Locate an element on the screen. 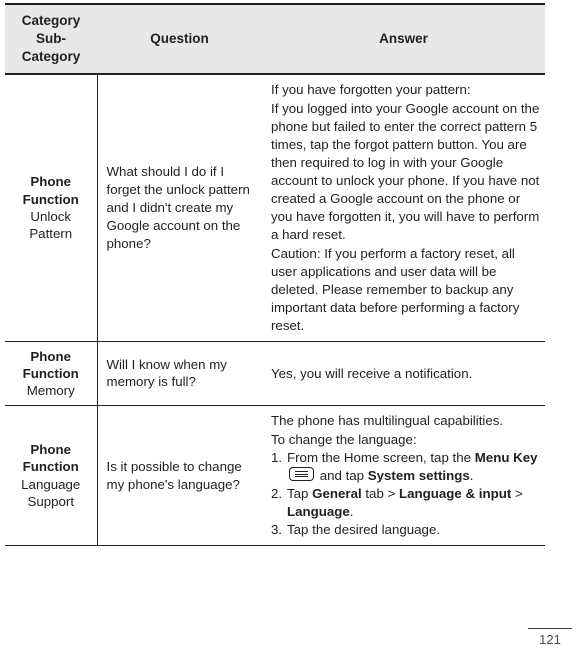  column-header-question: Question is located at coordinates (179, 39).